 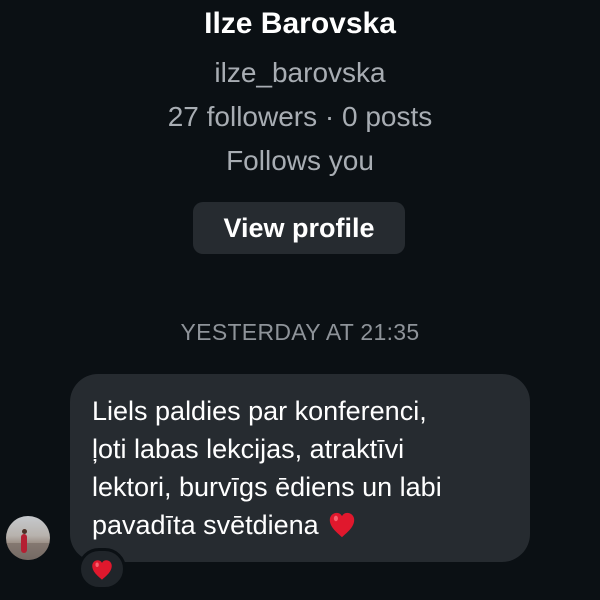 I want to click on avatar-person-figure, so click(x=24, y=543).